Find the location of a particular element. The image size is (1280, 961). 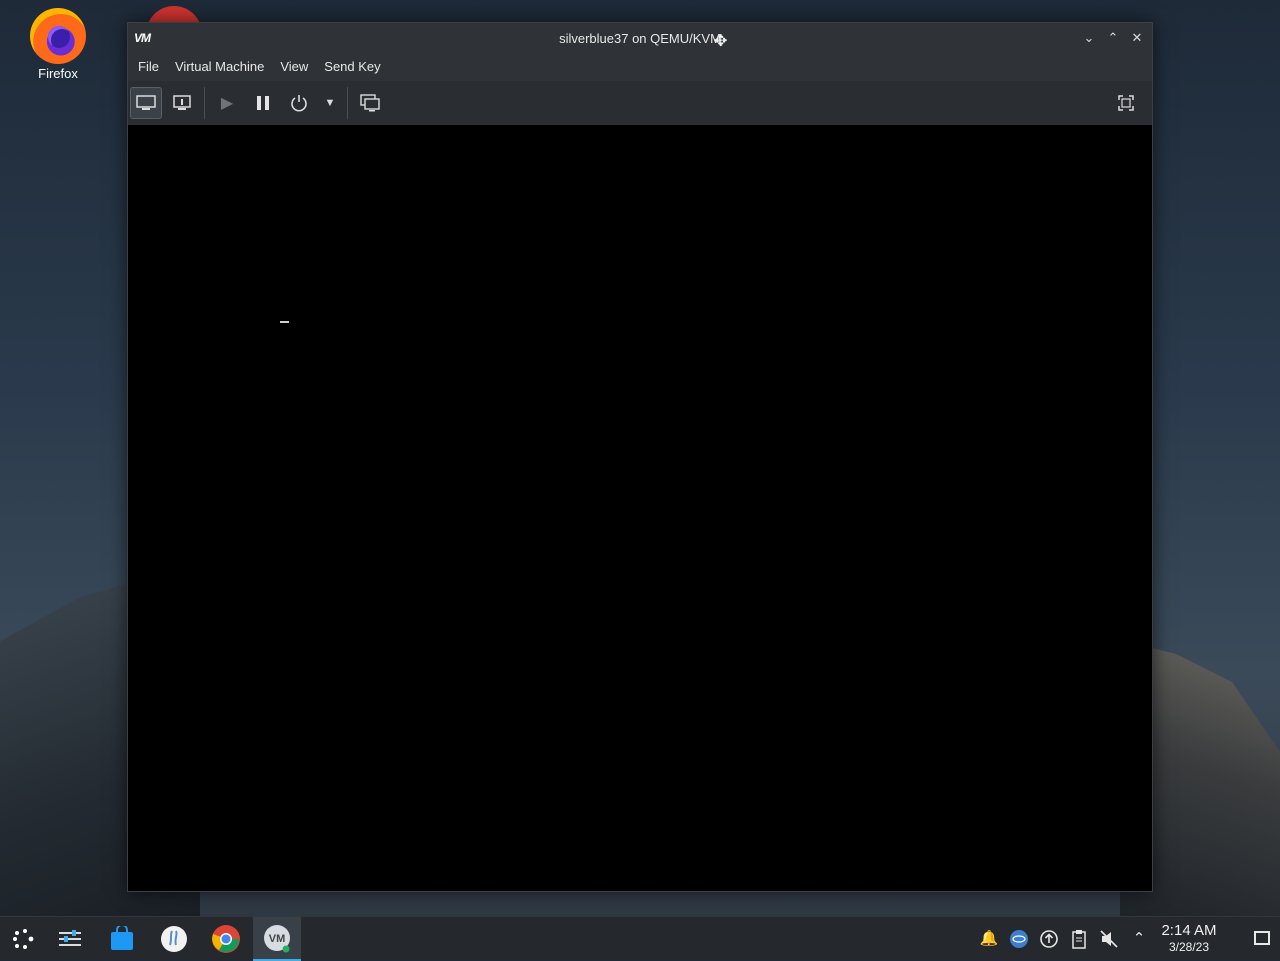

run-icon: ▶ is located at coordinates (227, 103).